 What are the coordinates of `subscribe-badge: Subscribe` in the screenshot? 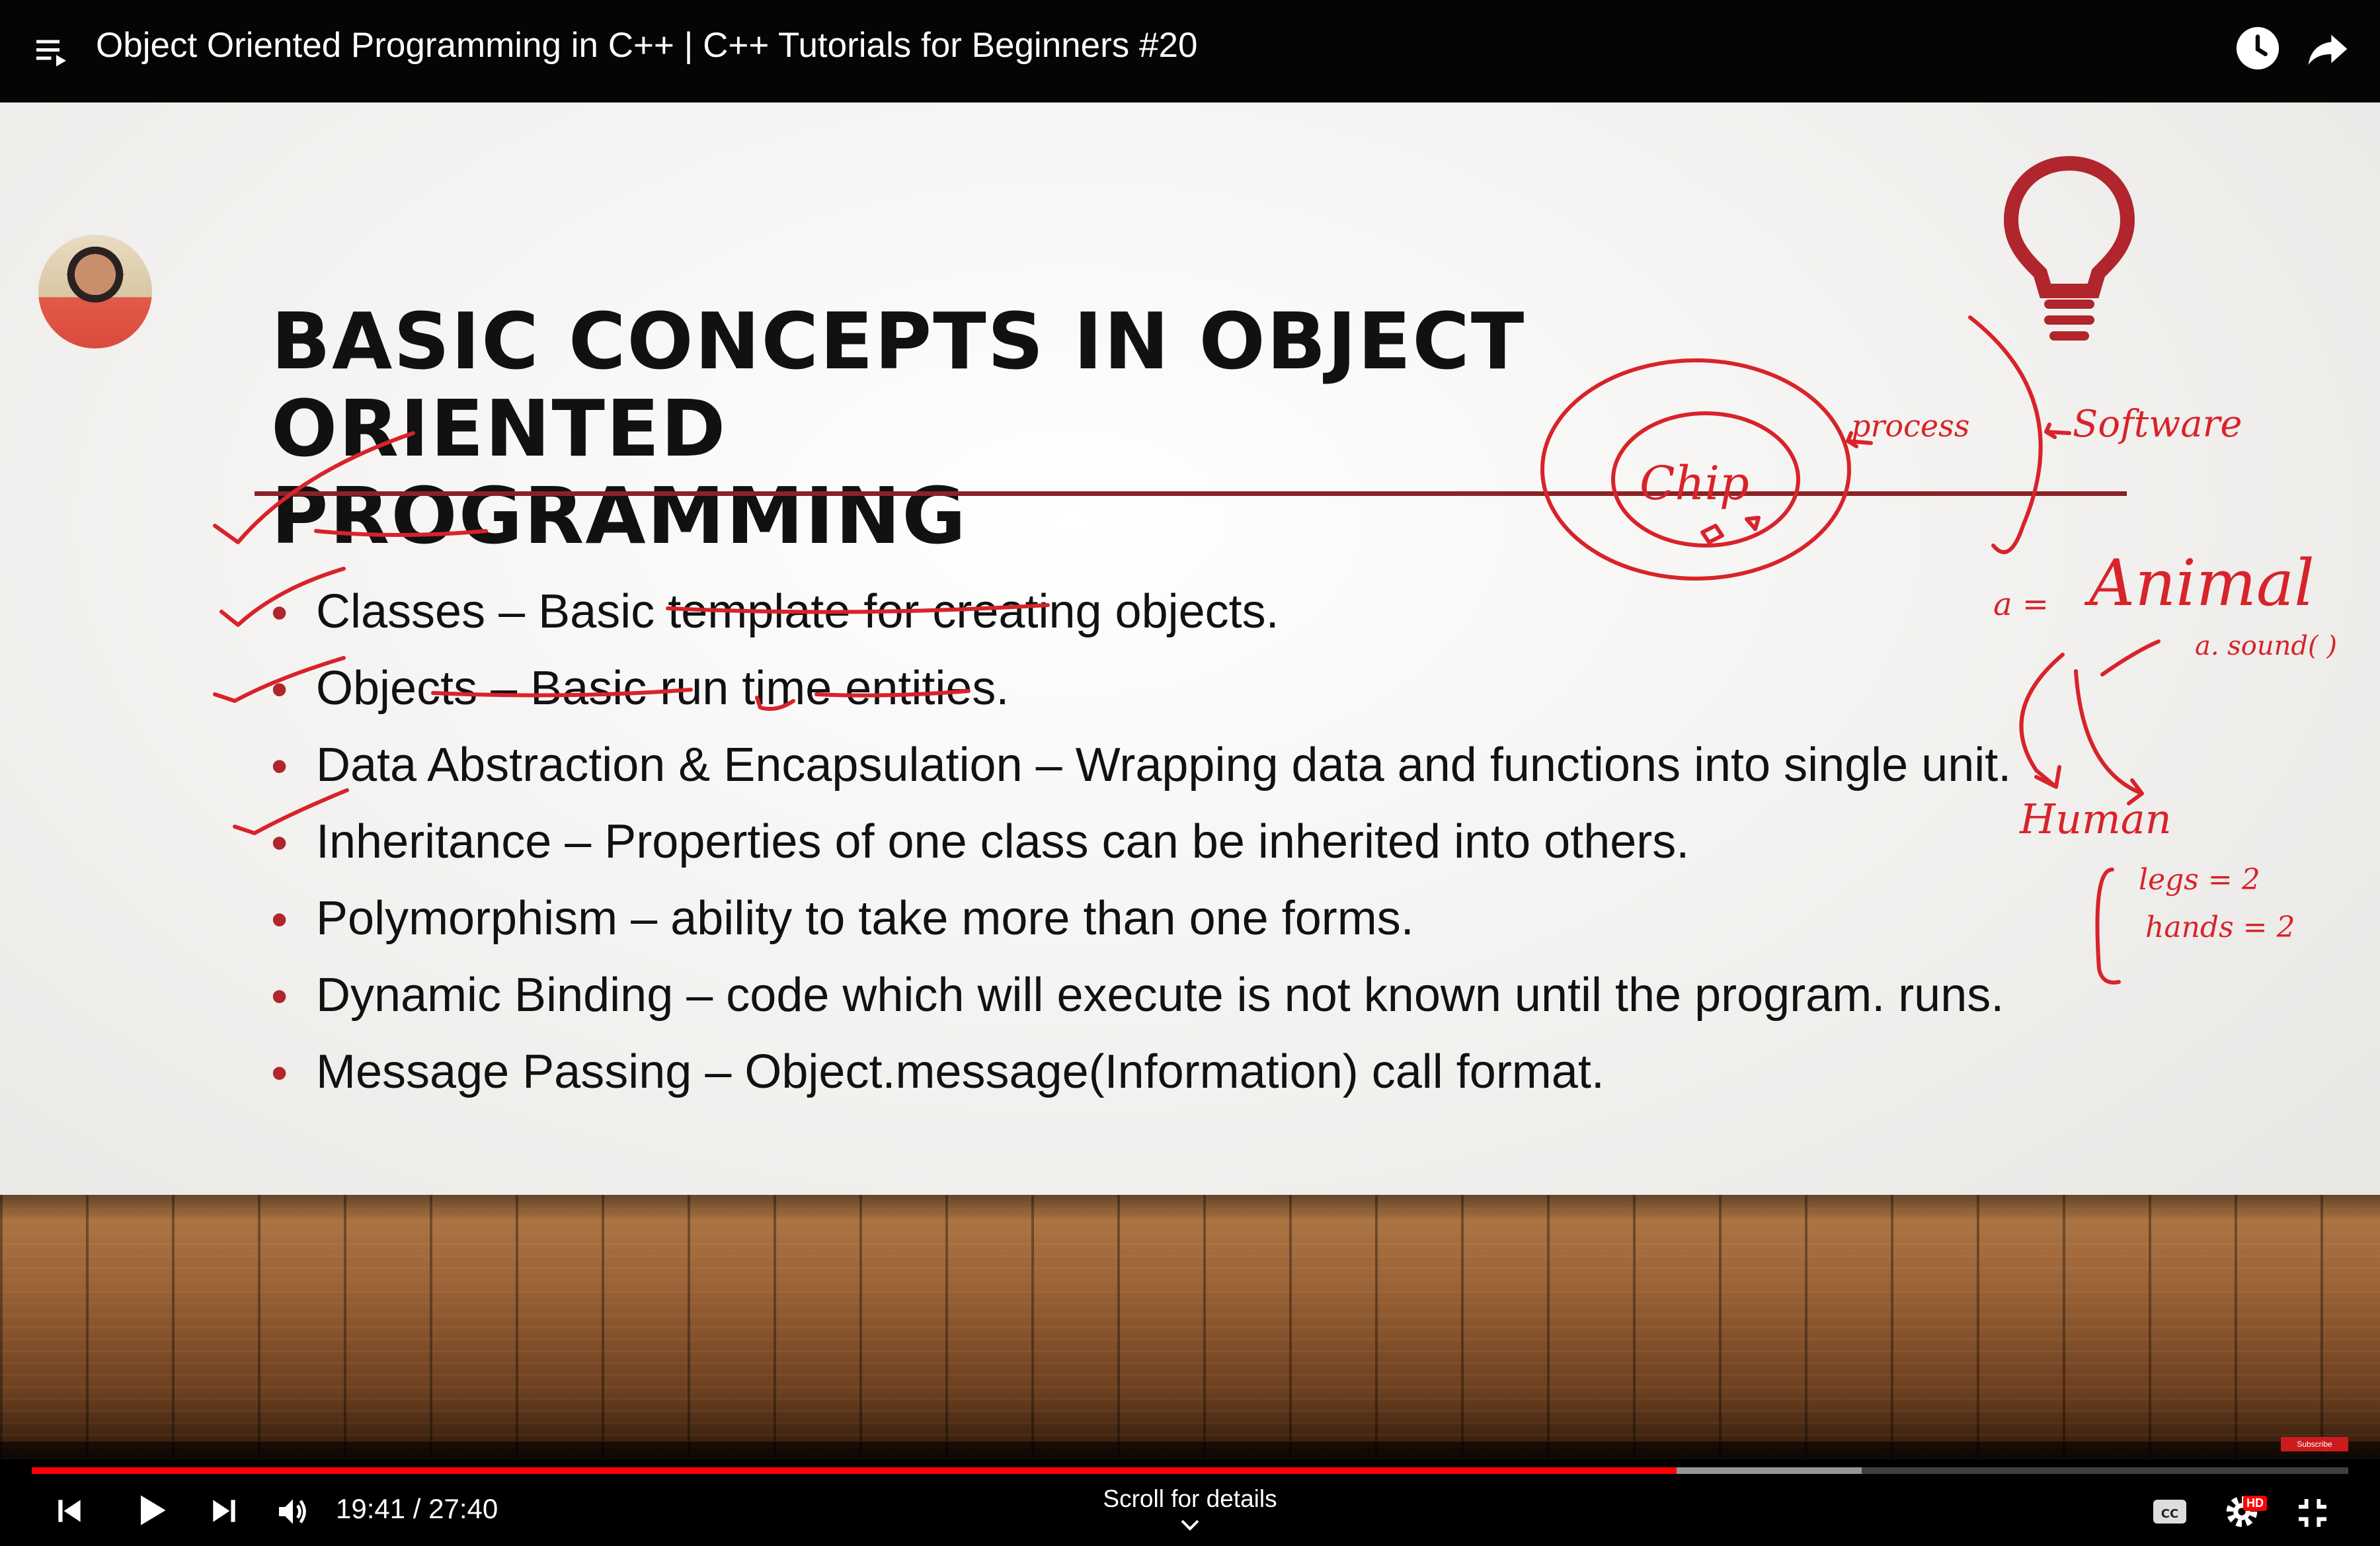 It's located at (2314, 1444).